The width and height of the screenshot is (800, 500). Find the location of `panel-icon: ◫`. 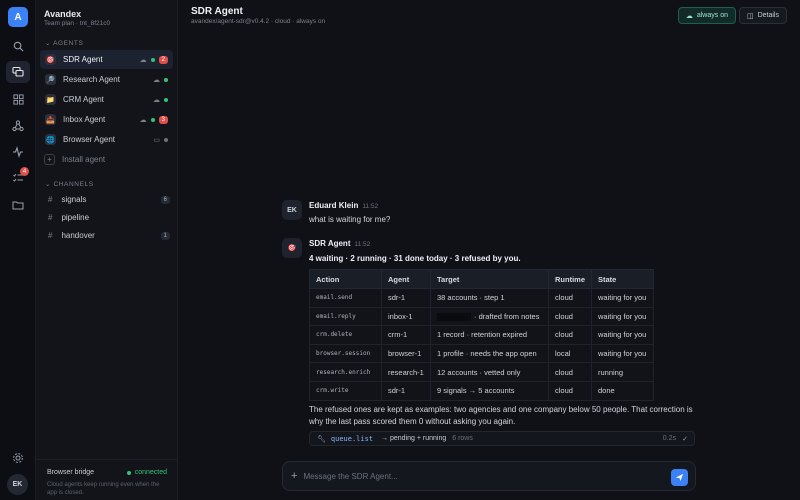

panel-icon: ◫ is located at coordinates (750, 16).